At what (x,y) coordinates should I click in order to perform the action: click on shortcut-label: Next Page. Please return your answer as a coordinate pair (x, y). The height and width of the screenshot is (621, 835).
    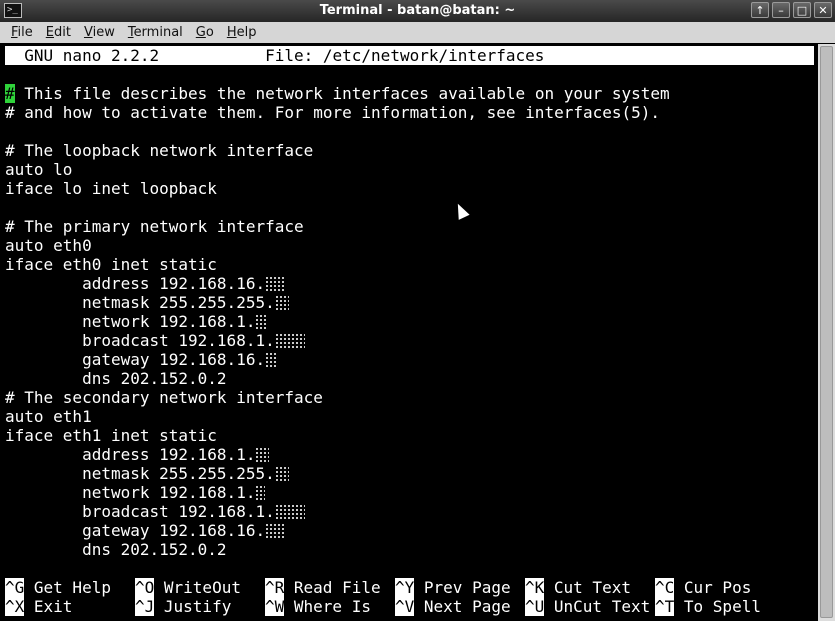
    Looking at the image, I should click on (462, 606).